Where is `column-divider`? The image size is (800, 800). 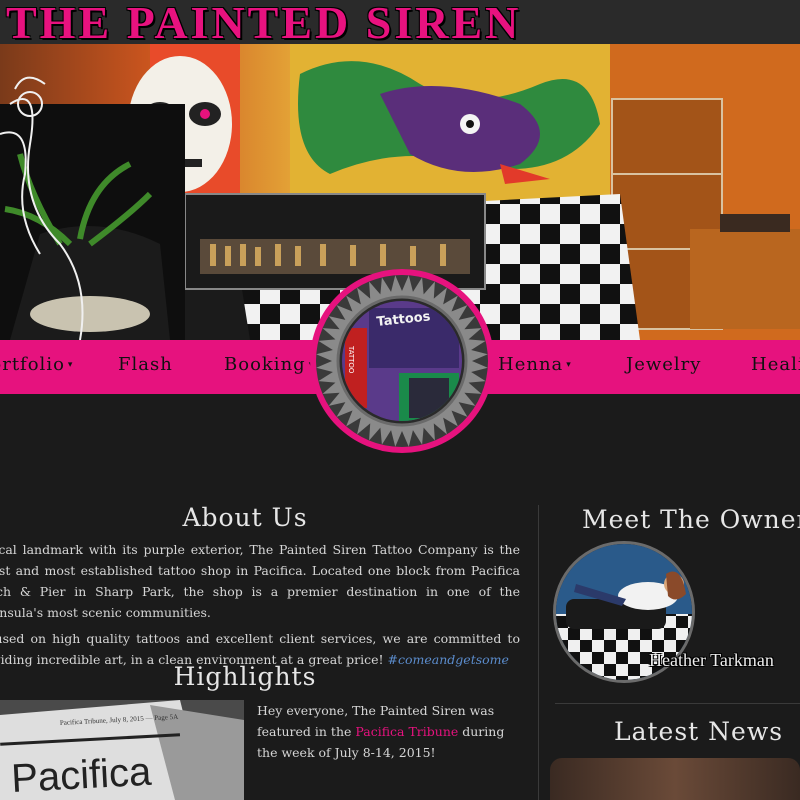
column-divider is located at coordinates (538, 652).